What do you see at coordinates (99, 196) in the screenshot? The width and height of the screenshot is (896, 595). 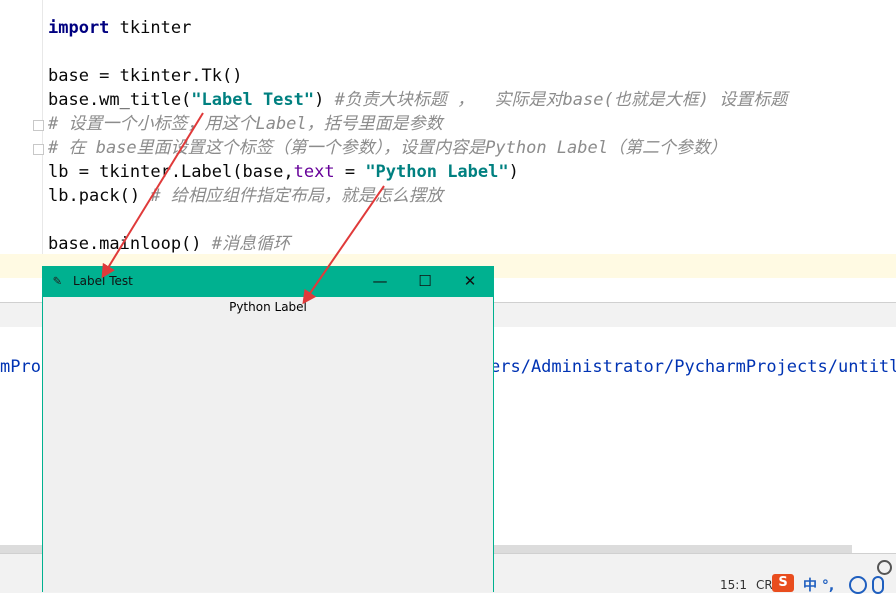 I see `code-token: lb.pack()` at bounding box center [99, 196].